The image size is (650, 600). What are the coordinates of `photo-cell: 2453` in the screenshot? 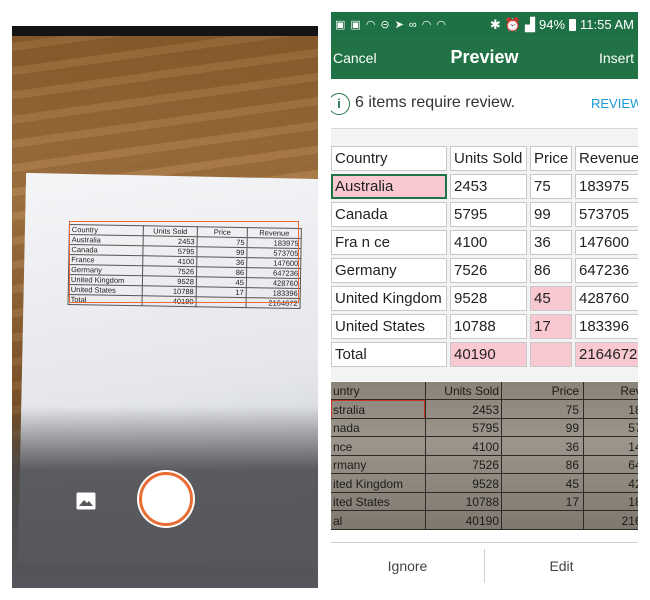 It's located at (485, 409).